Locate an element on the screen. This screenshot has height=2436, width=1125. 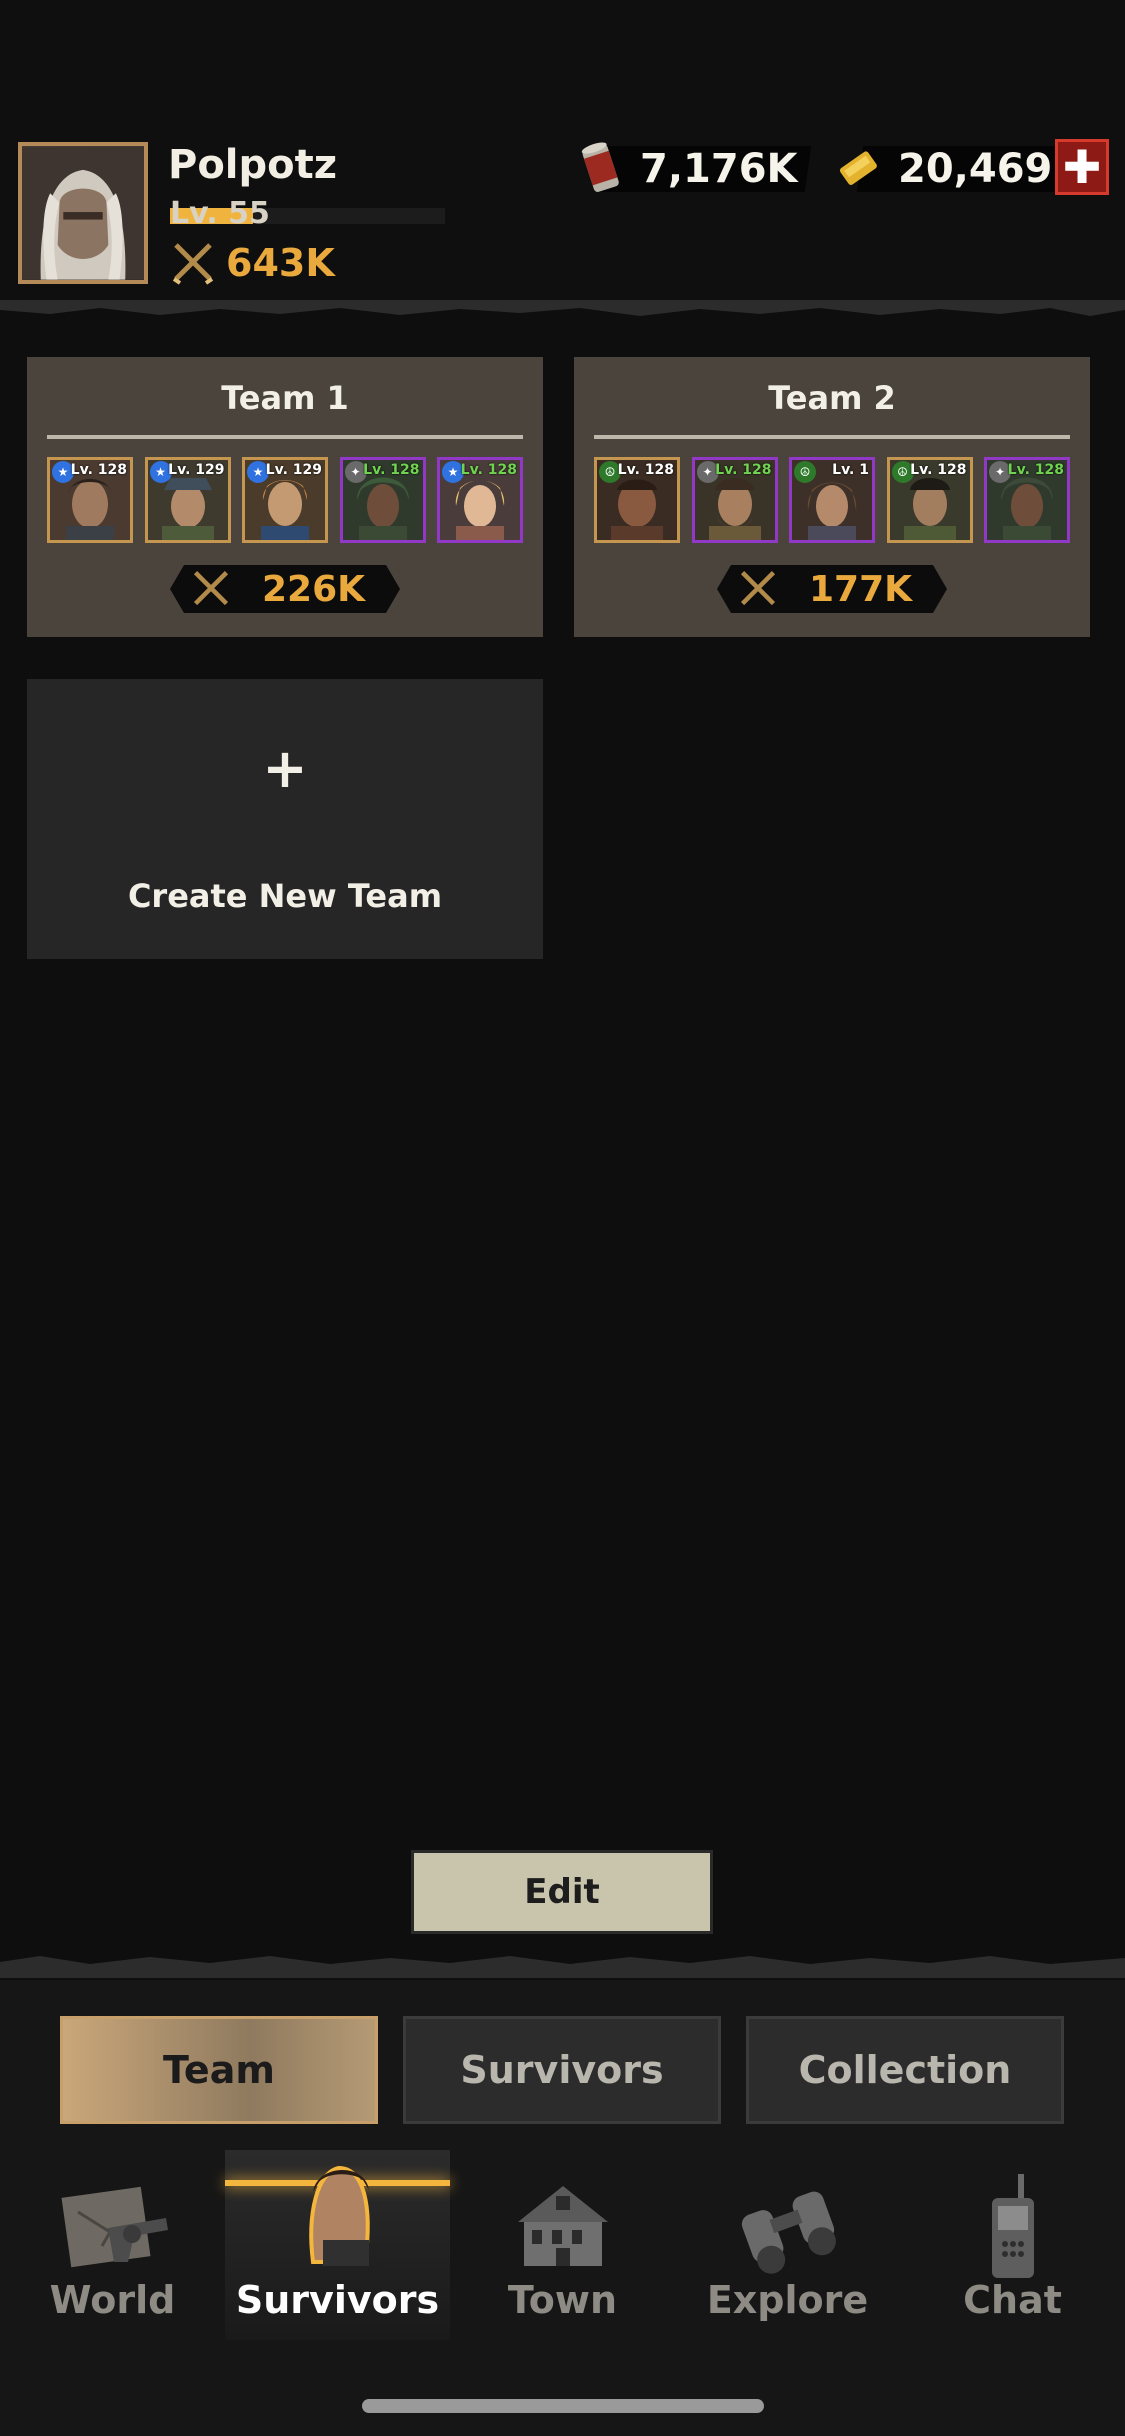
edit-label: Edit is located at coordinates (562, 1892).